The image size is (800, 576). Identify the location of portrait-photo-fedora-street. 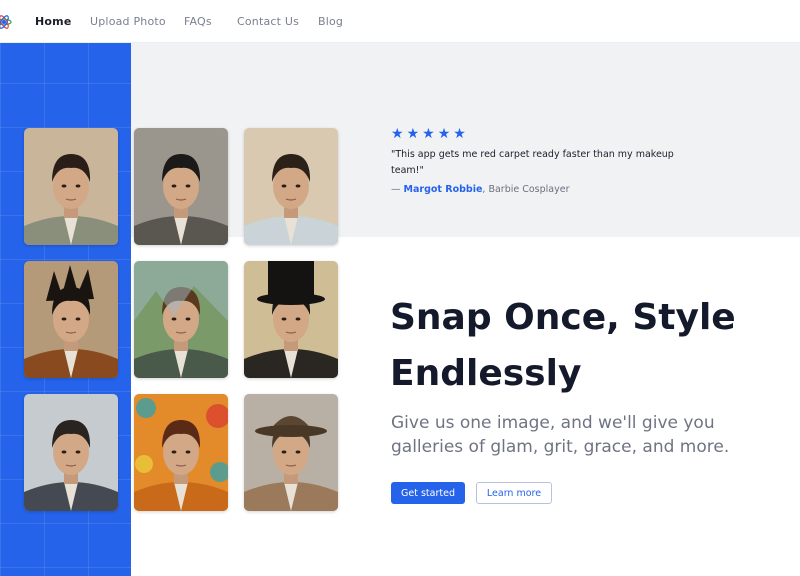
(291, 452).